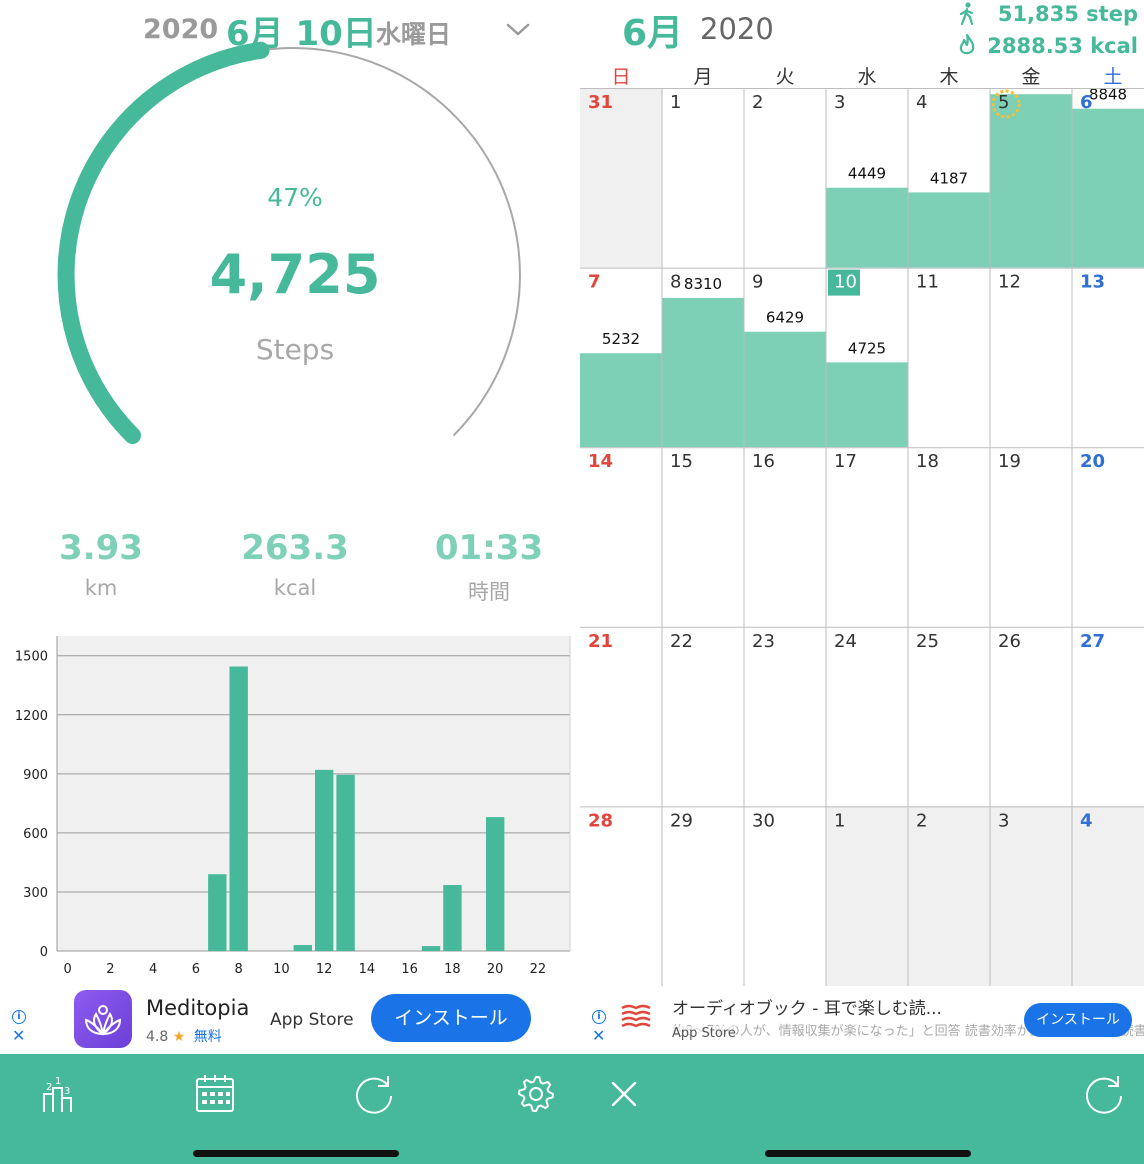  Describe the element at coordinates (295, 548) in the screenshot. I see `calories-value: 263.3` at that location.